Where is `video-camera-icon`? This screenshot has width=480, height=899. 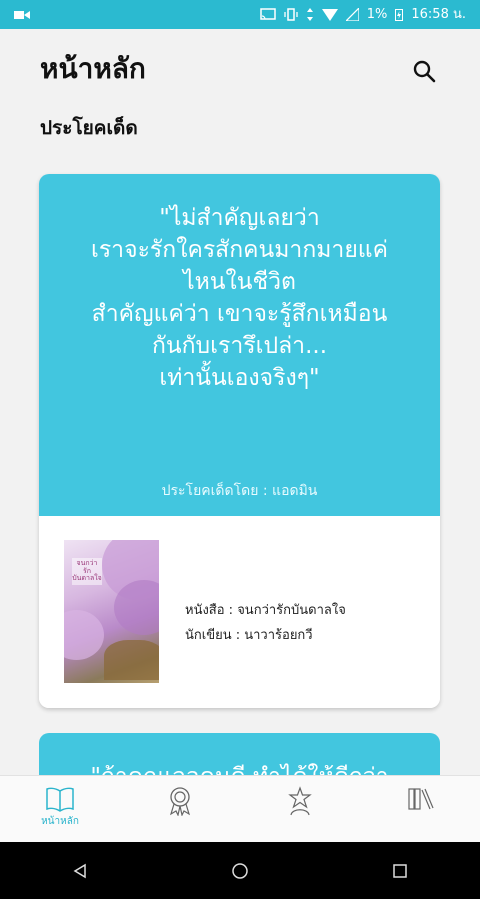 video-camera-icon is located at coordinates (22, 14).